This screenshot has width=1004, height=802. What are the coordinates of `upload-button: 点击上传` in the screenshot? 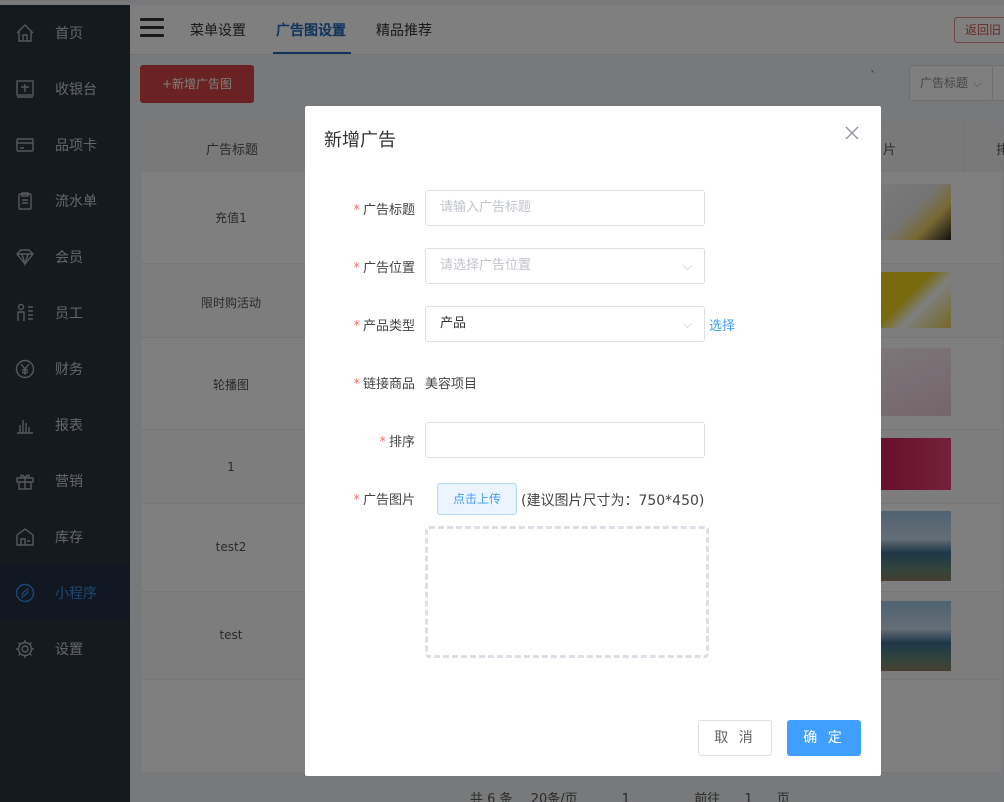 It's located at (477, 499).